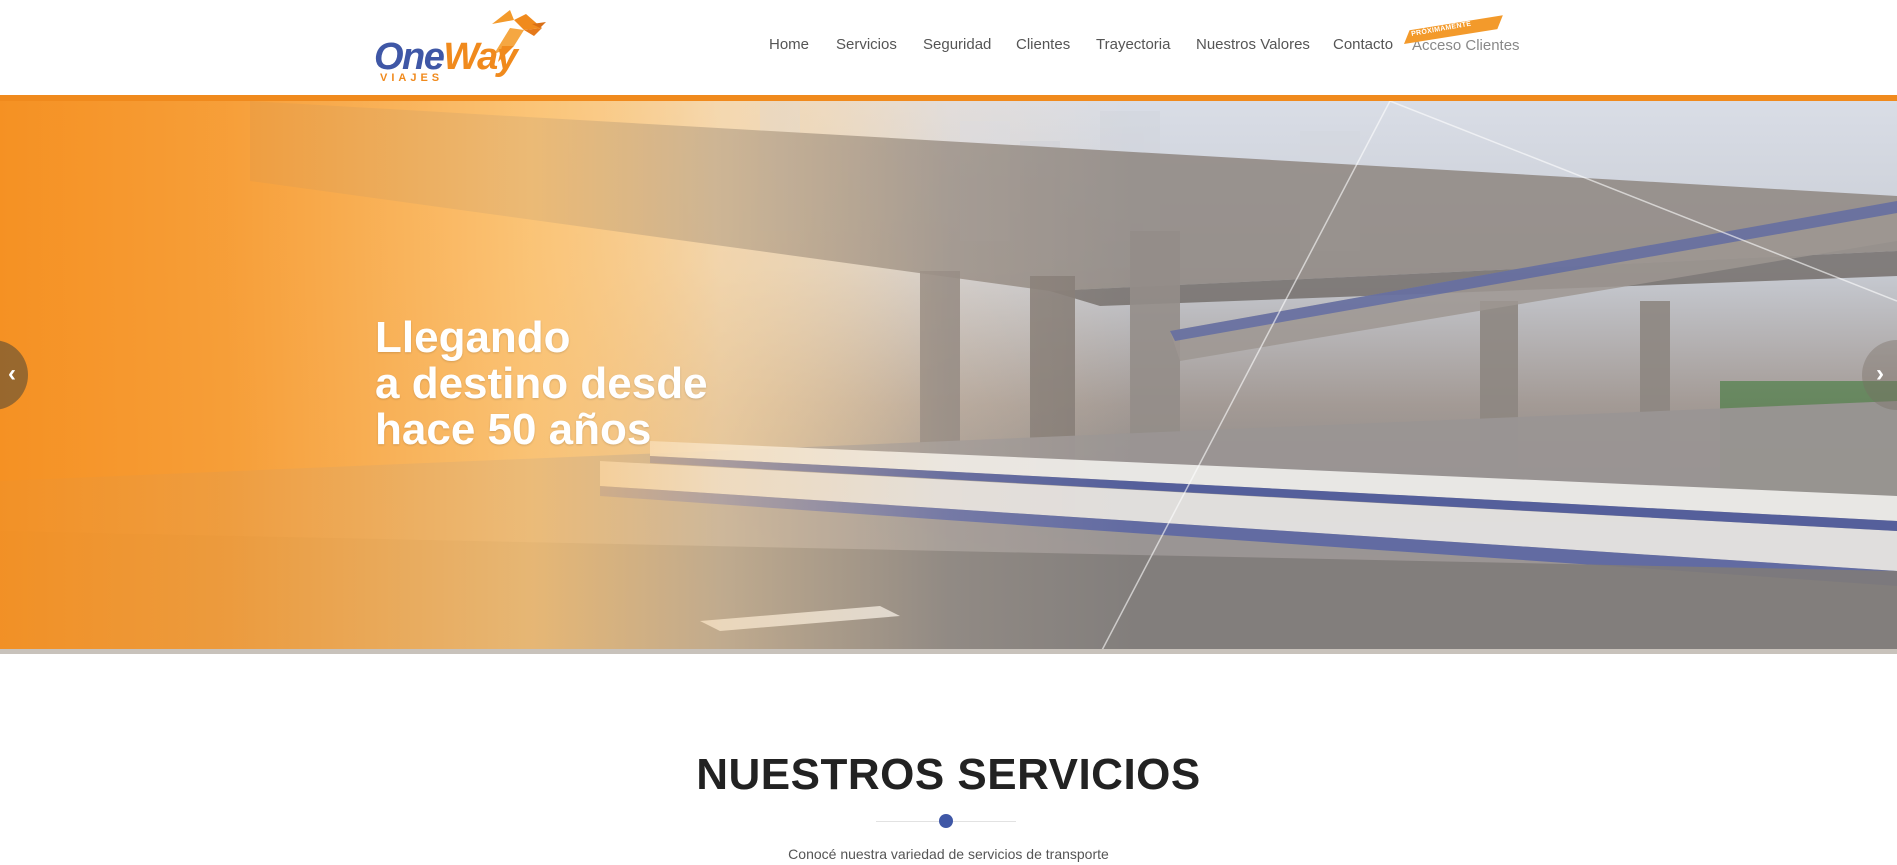 This screenshot has height=865, width=1897. I want to click on hero-title: Llegando a destino desde hace 50 años, so click(541, 384).